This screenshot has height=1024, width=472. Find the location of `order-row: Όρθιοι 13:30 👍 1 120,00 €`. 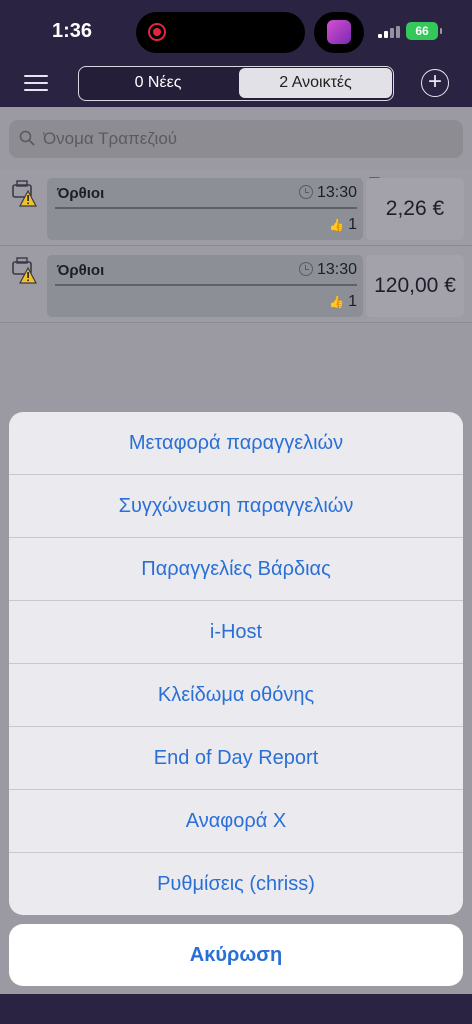

order-row: Όρθιοι 13:30 👍 1 120,00 € is located at coordinates (236, 285).